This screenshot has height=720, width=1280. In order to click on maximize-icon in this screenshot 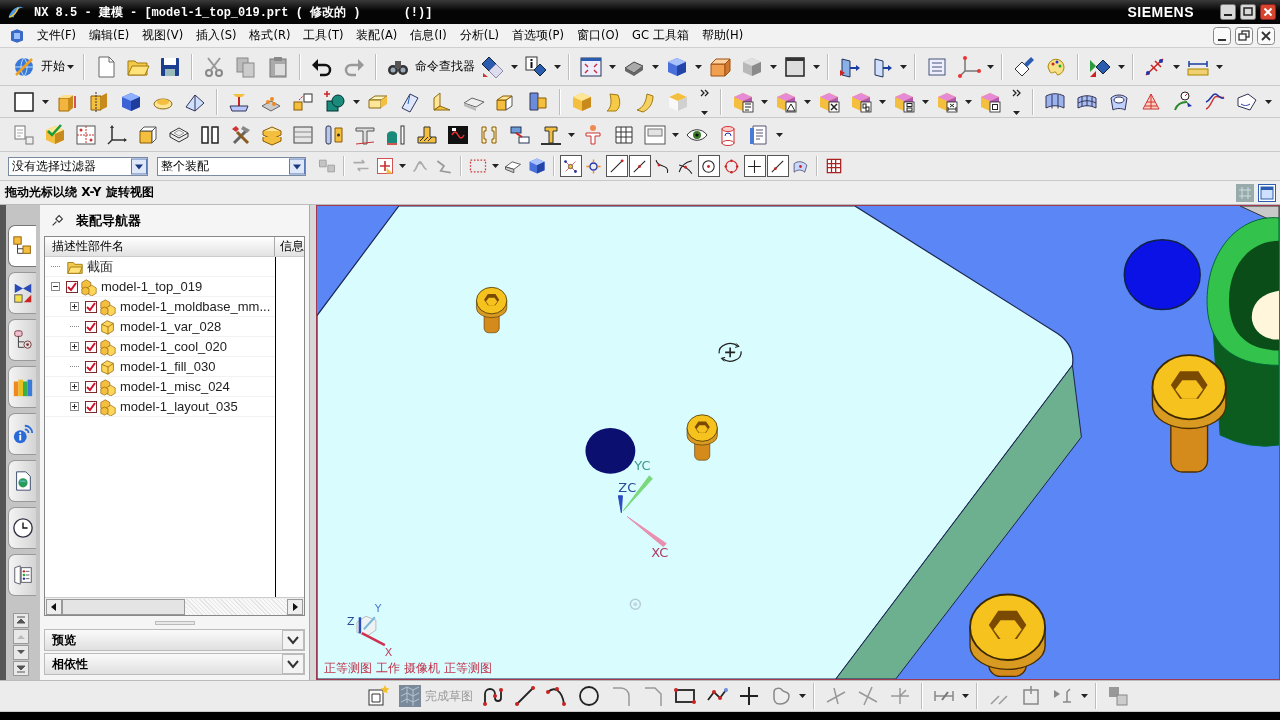, I will do `click(1248, 12)`.